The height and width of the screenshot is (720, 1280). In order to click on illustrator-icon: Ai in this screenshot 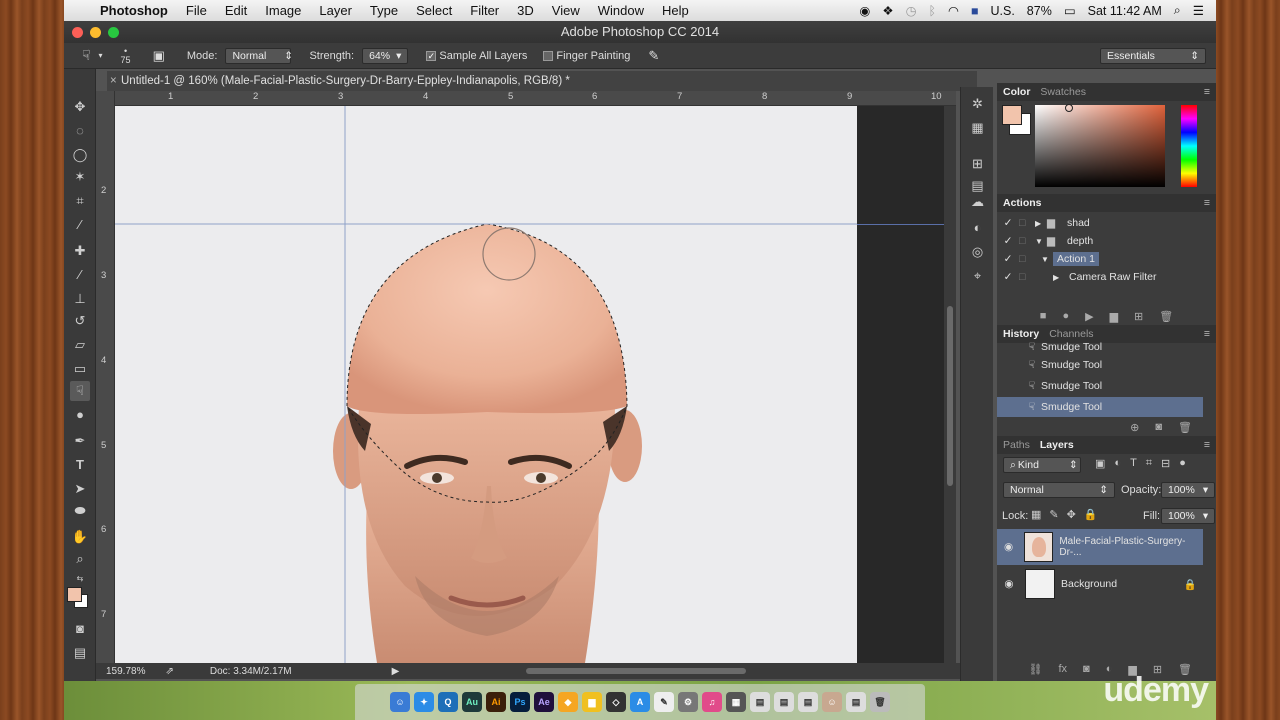, I will do `click(496, 702)`.